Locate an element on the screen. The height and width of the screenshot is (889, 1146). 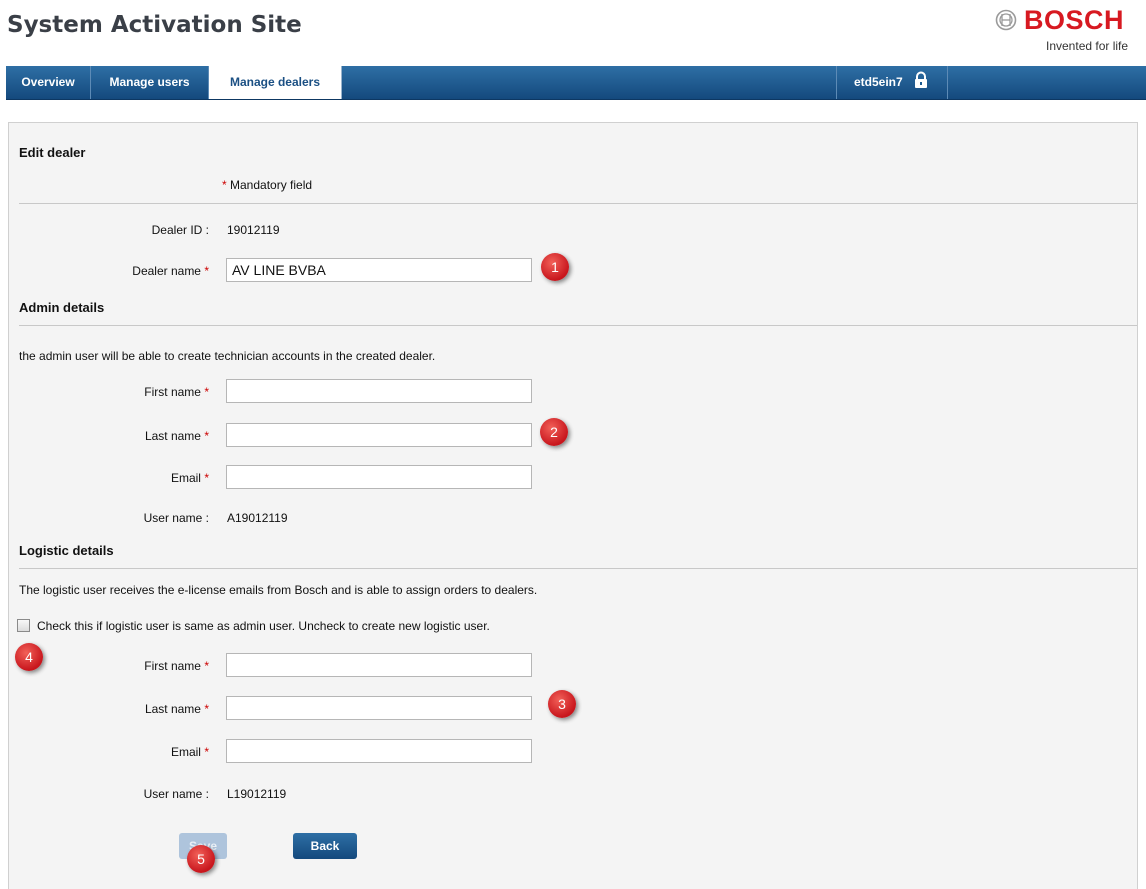
bosch-armature-logo-icon is located at coordinates (1006, 20).